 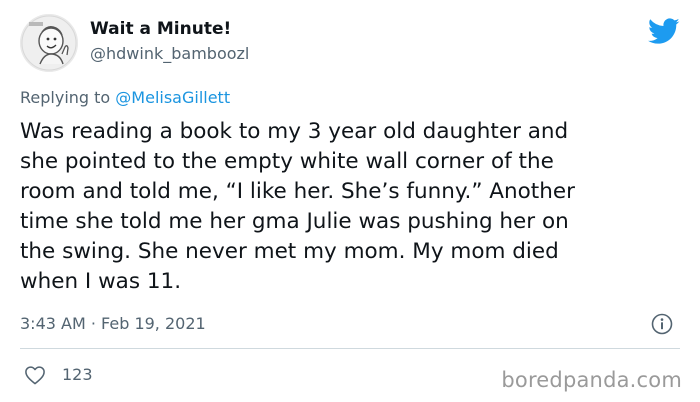 What do you see at coordinates (591, 380) in the screenshot?
I see `watermark: boredpanda.com` at bounding box center [591, 380].